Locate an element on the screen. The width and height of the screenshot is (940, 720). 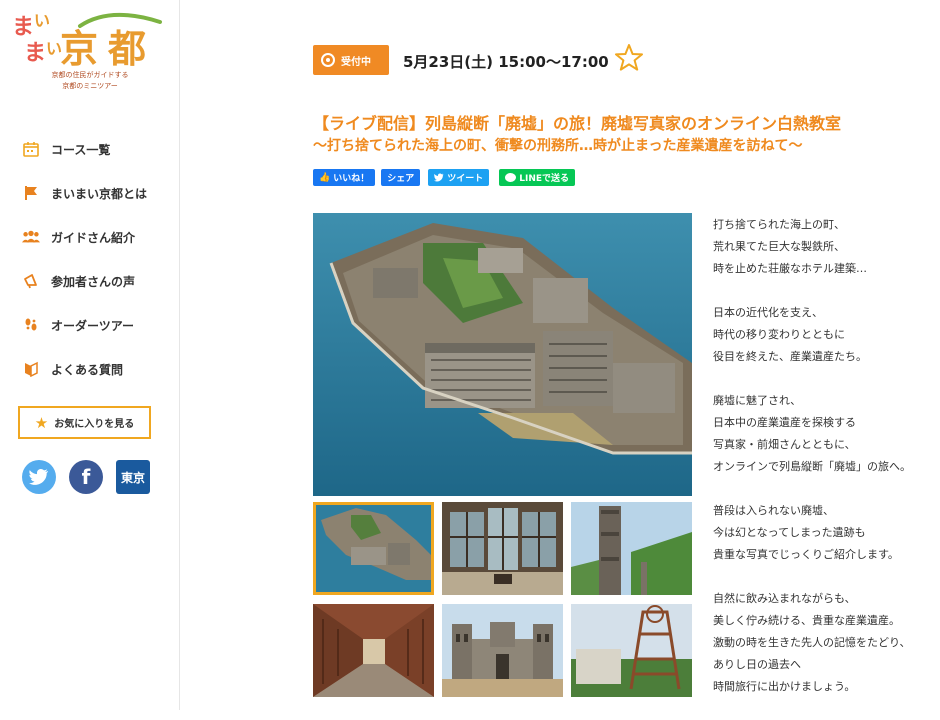
like-button: 👍 いいね！ is located at coordinates (344, 177).